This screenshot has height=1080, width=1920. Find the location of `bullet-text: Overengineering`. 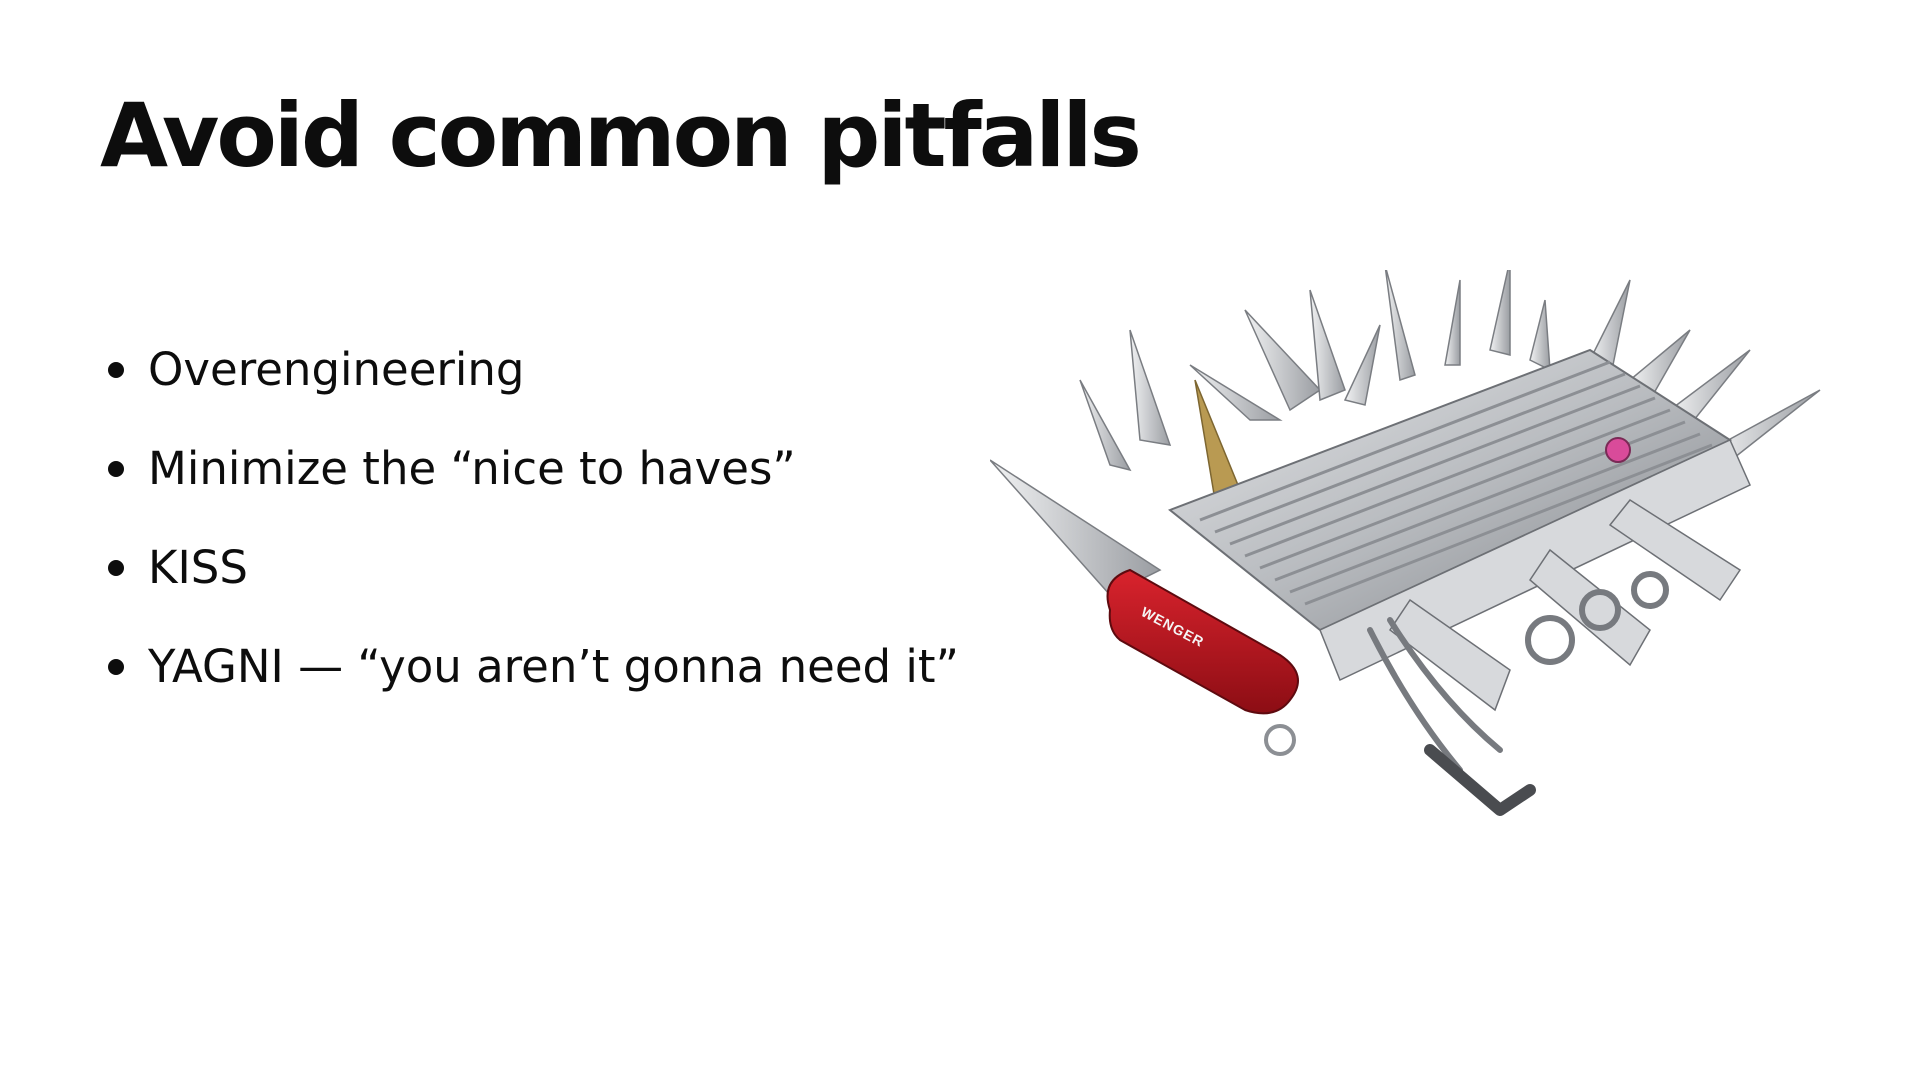

bullet-text: Overengineering is located at coordinates (336, 369).